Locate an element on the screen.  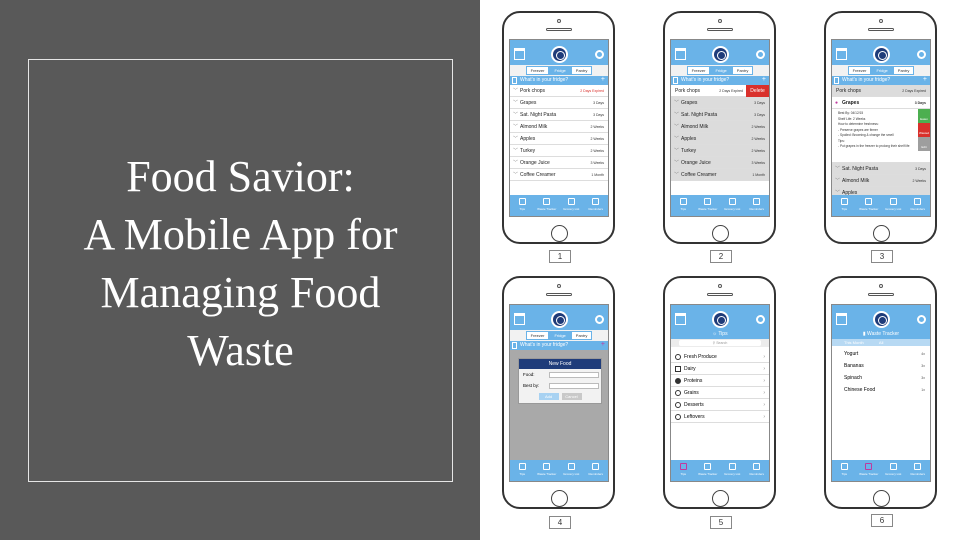
tip-category: Desserts › is located at coordinates (720, 405).